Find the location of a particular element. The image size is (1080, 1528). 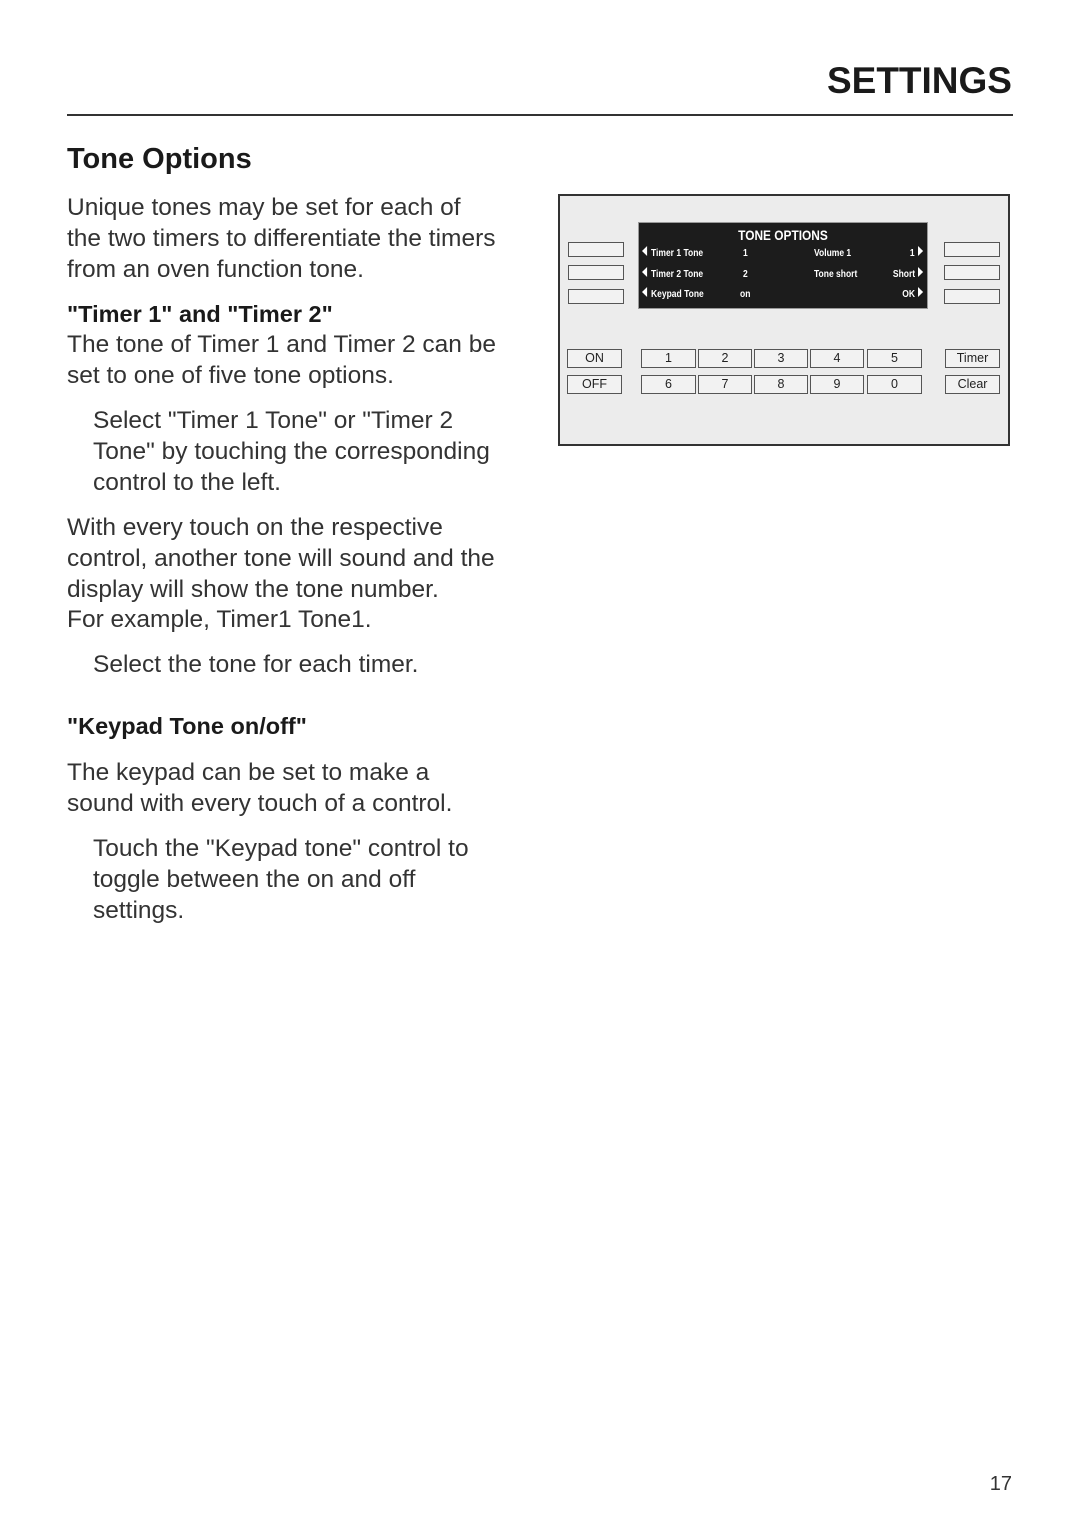

line: control, another tone will sound and the is located at coordinates (281, 558).